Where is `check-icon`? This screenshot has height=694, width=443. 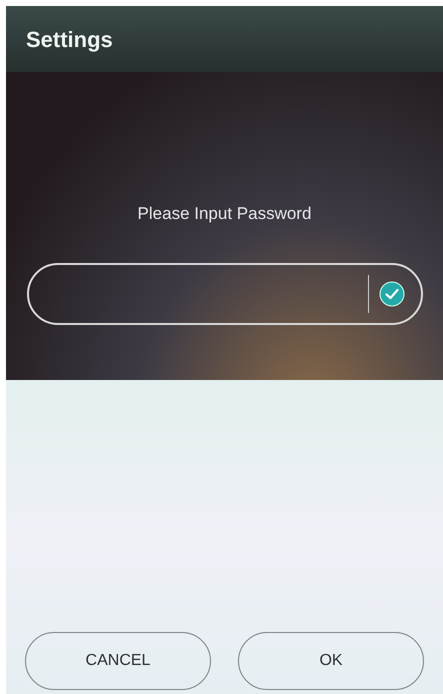
check-icon is located at coordinates (391, 293).